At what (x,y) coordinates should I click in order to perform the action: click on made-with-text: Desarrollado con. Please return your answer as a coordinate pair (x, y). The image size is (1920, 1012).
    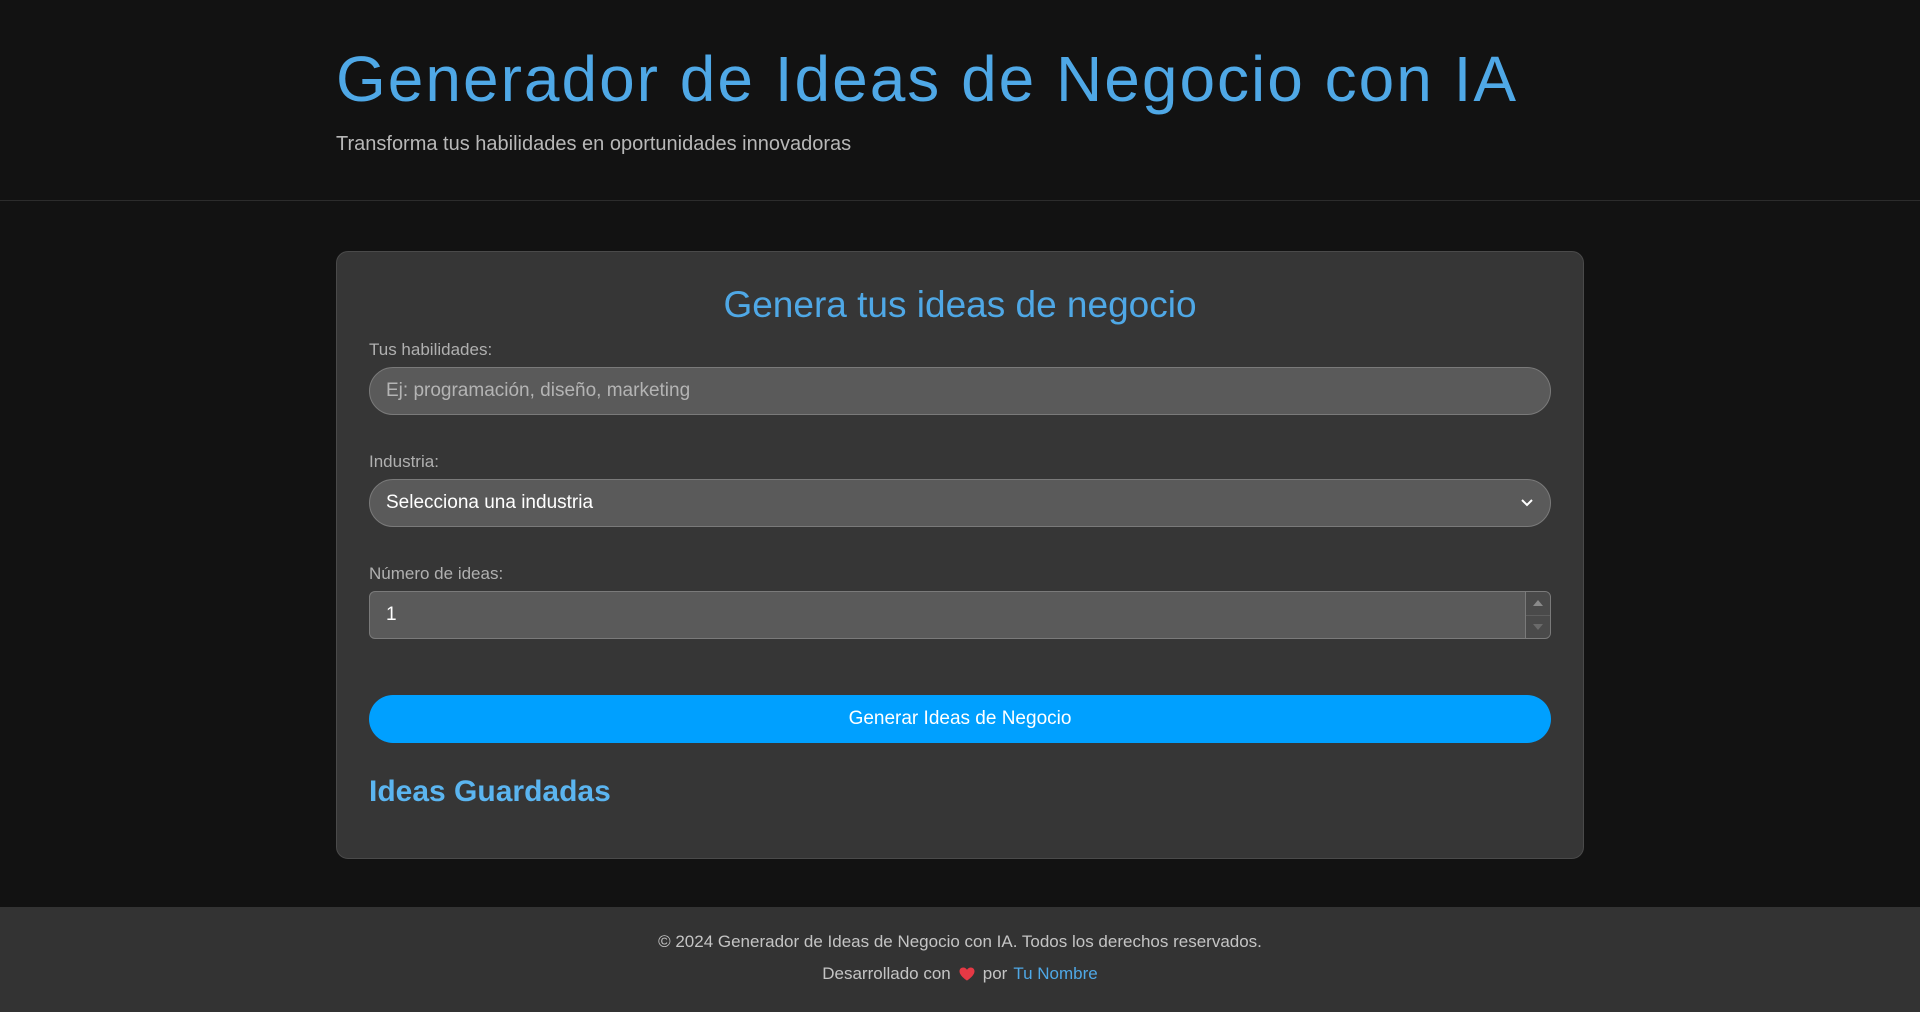
    Looking at the image, I should click on (886, 973).